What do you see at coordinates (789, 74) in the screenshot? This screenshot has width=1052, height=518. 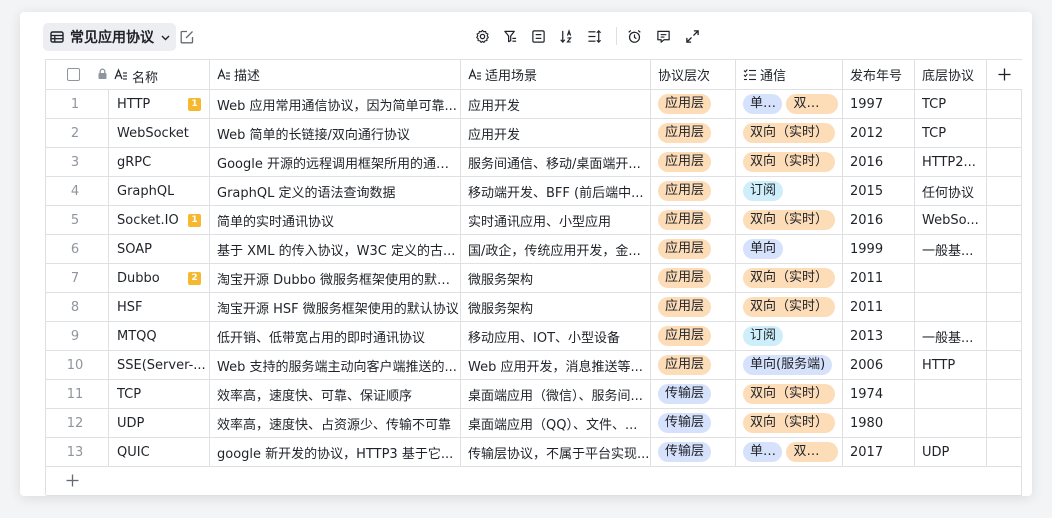 I see `header-comm-cell: 通信` at bounding box center [789, 74].